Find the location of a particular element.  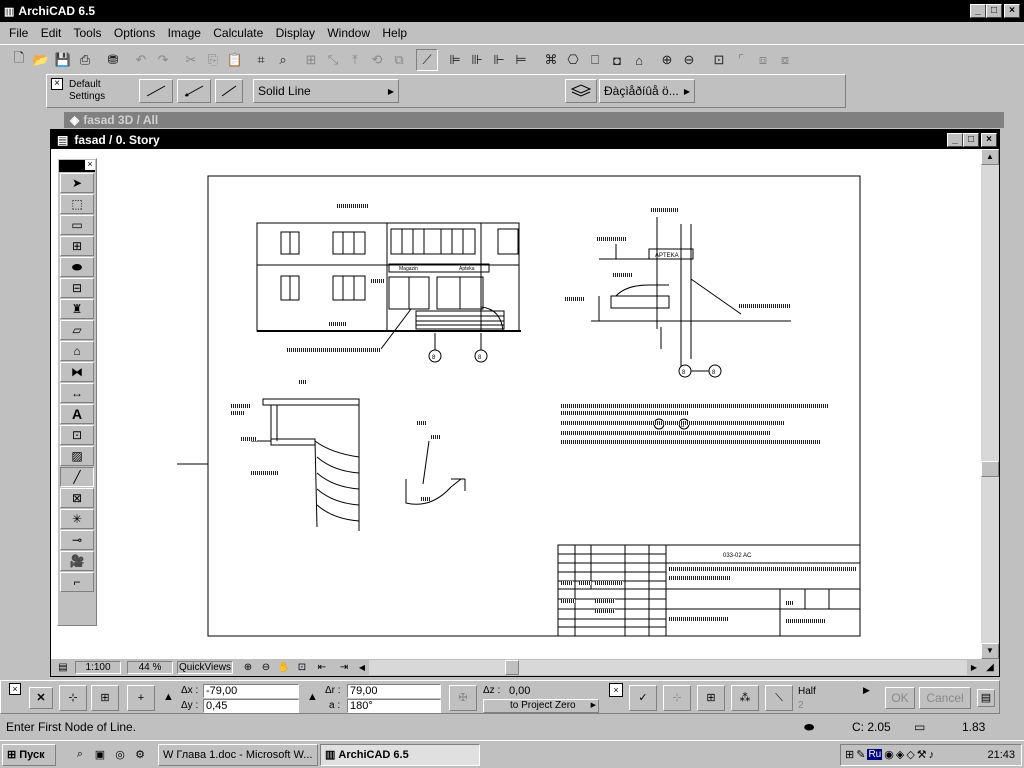

dr-field: 79,00 is located at coordinates (394, 691).